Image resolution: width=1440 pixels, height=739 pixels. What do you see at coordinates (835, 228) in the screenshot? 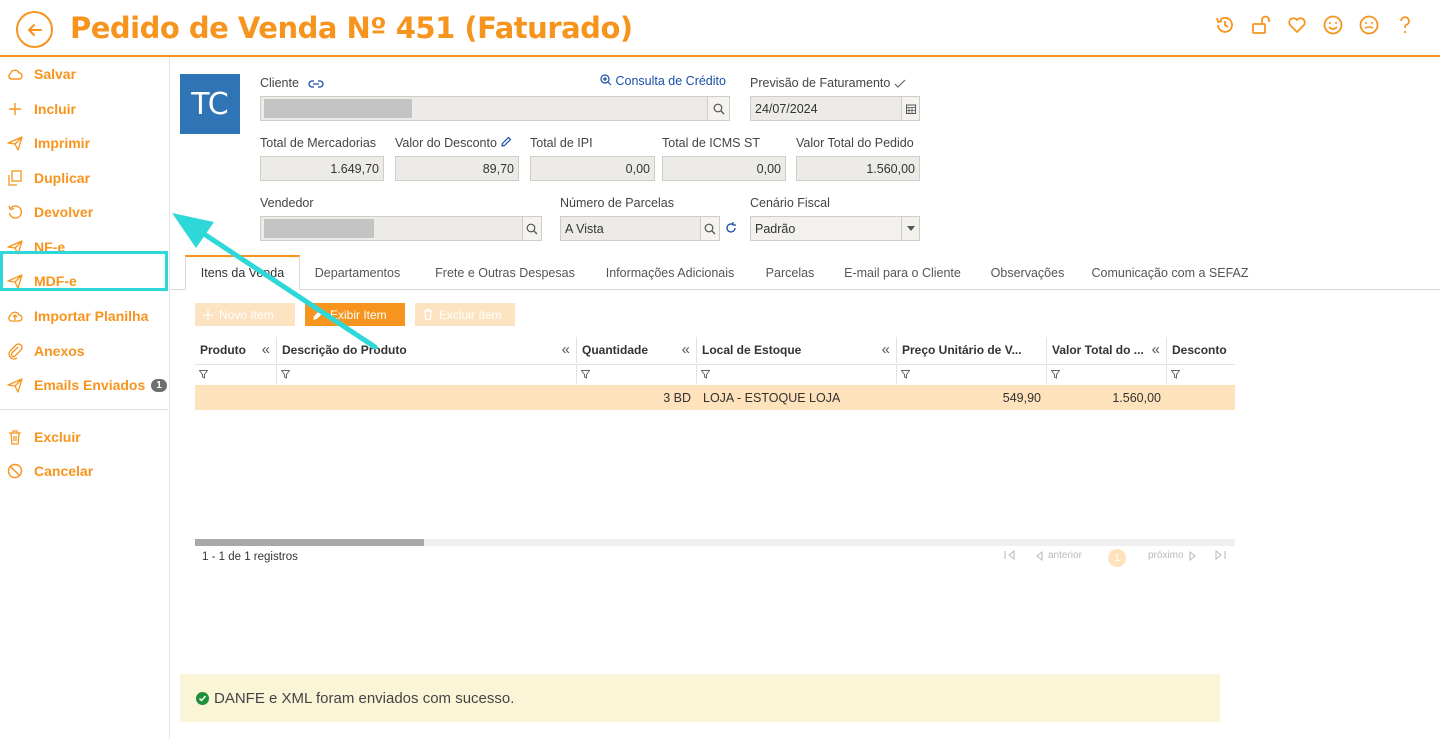
I see `cenario-fiscal-select: Padrão` at bounding box center [835, 228].